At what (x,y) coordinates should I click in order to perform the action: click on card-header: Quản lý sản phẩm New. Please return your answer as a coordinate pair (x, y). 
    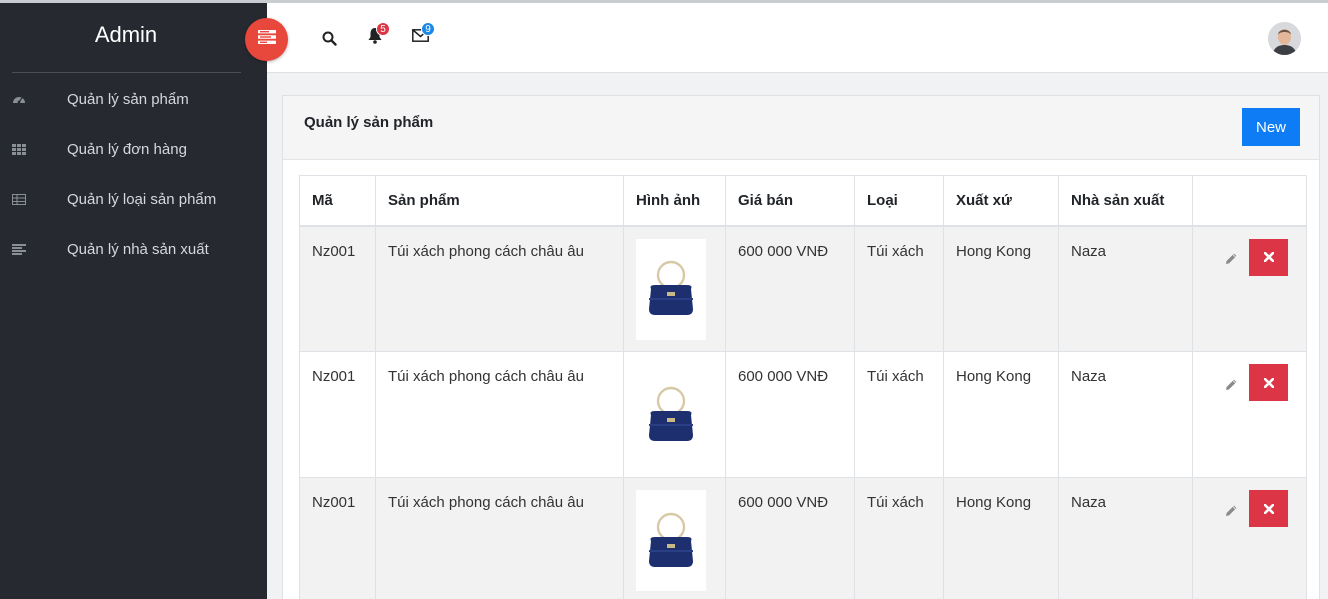
    Looking at the image, I should click on (801, 128).